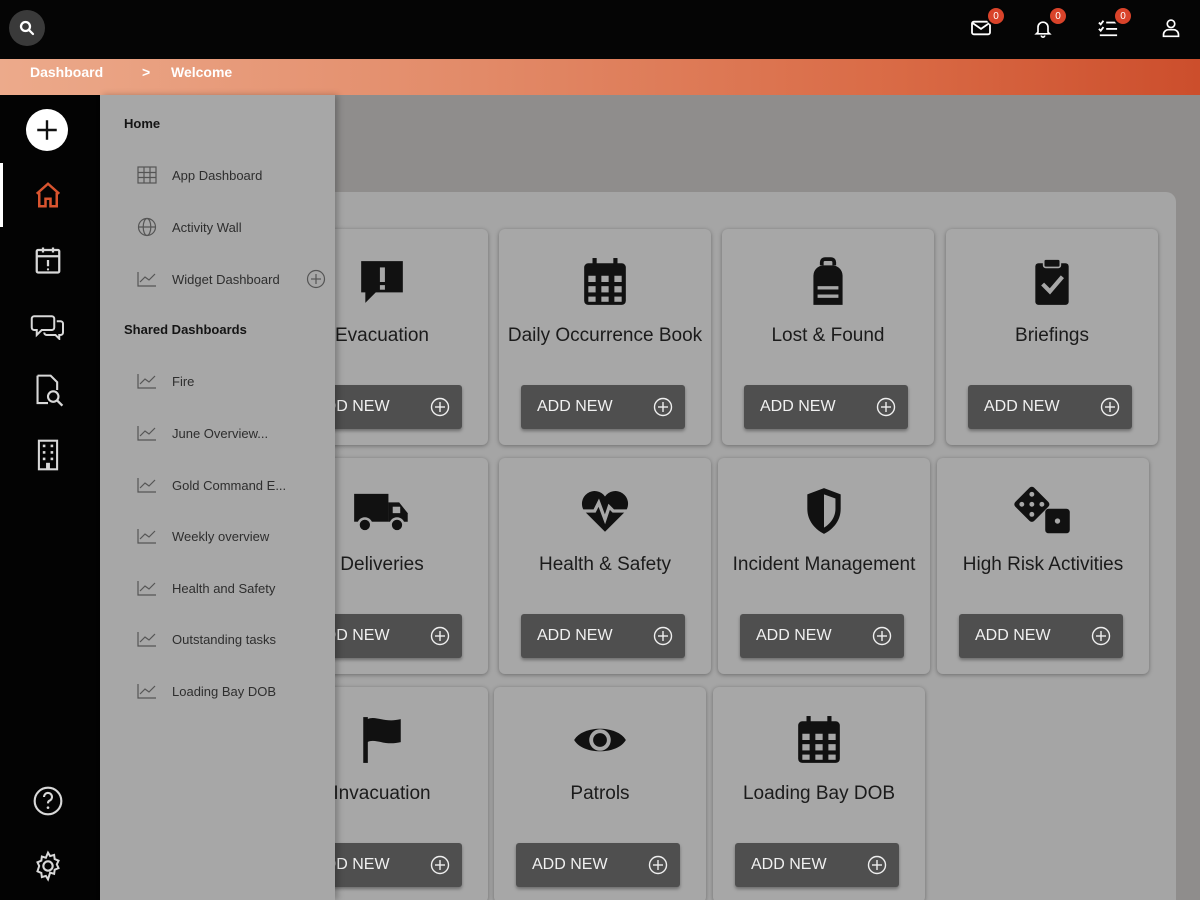  Describe the element at coordinates (231, 175) in the screenshot. I see `drawer-item-app-dashboard: App Dashboard` at that location.